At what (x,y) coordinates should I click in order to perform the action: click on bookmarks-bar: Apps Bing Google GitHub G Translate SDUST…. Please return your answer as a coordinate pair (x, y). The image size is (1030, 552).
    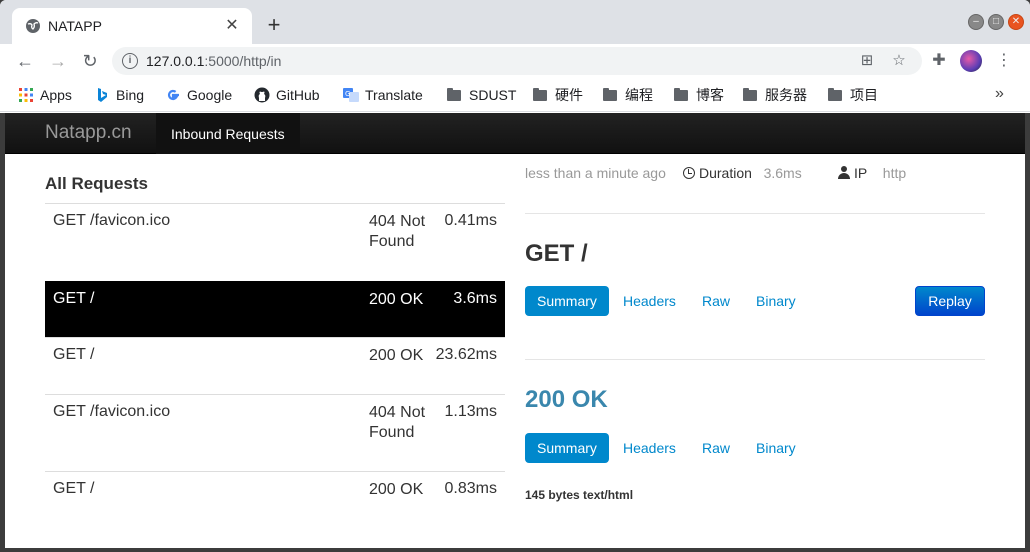
    Looking at the image, I should click on (515, 95).